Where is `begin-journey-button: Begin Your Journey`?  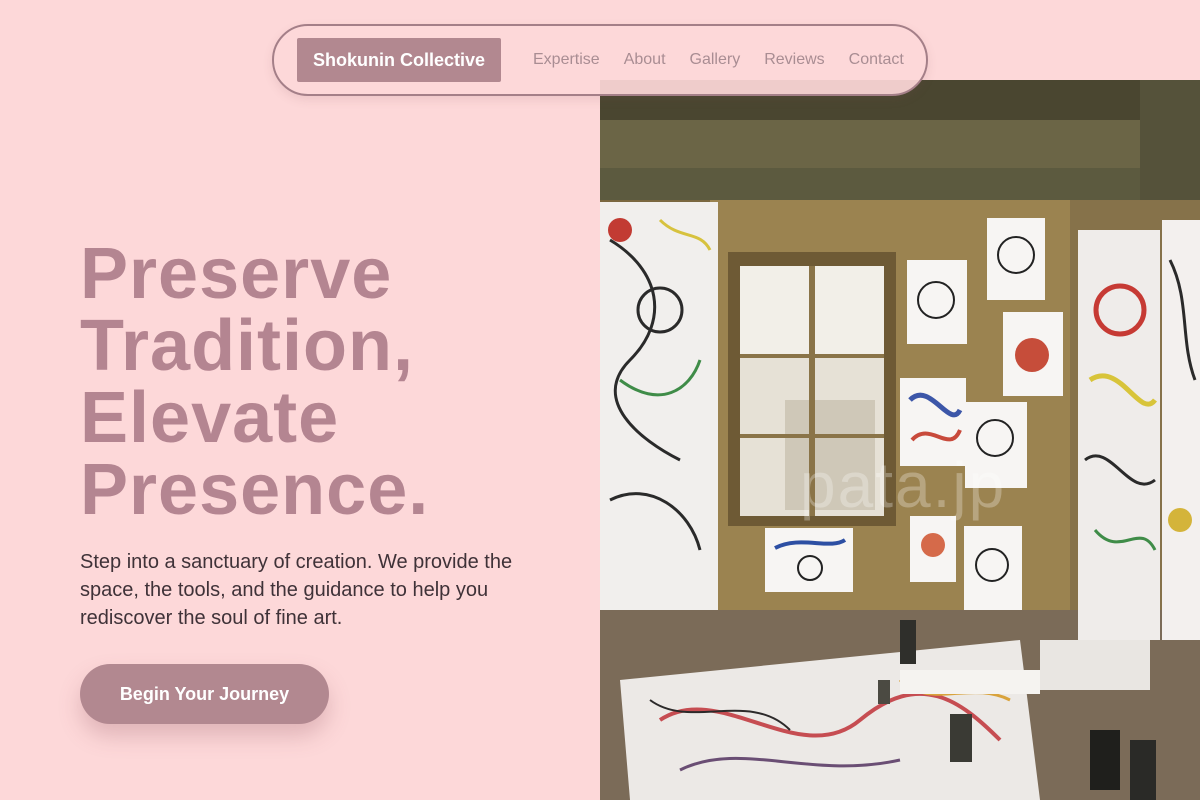 begin-journey-button: Begin Your Journey is located at coordinates (204, 694).